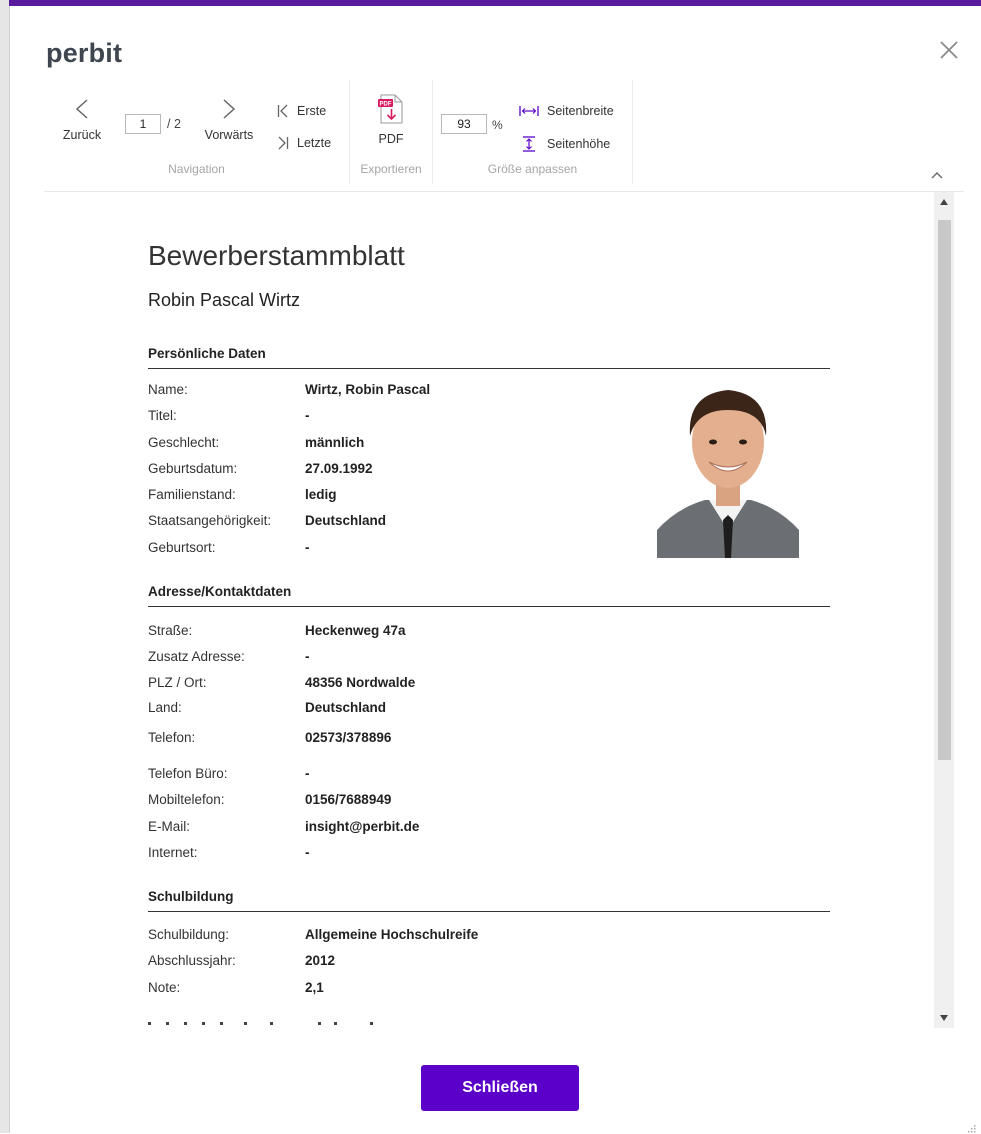 The image size is (981, 1134). I want to click on field-label: Mobiltelefon:, so click(186, 799).